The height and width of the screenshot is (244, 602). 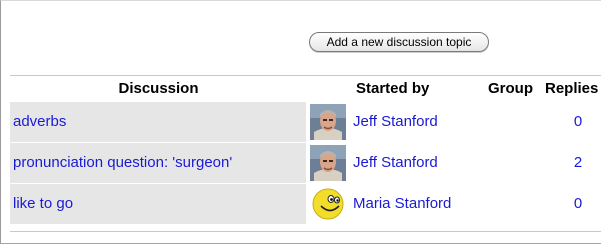 What do you see at coordinates (328, 204) in the screenshot?
I see `smiley-face-icon` at bounding box center [328, 204].